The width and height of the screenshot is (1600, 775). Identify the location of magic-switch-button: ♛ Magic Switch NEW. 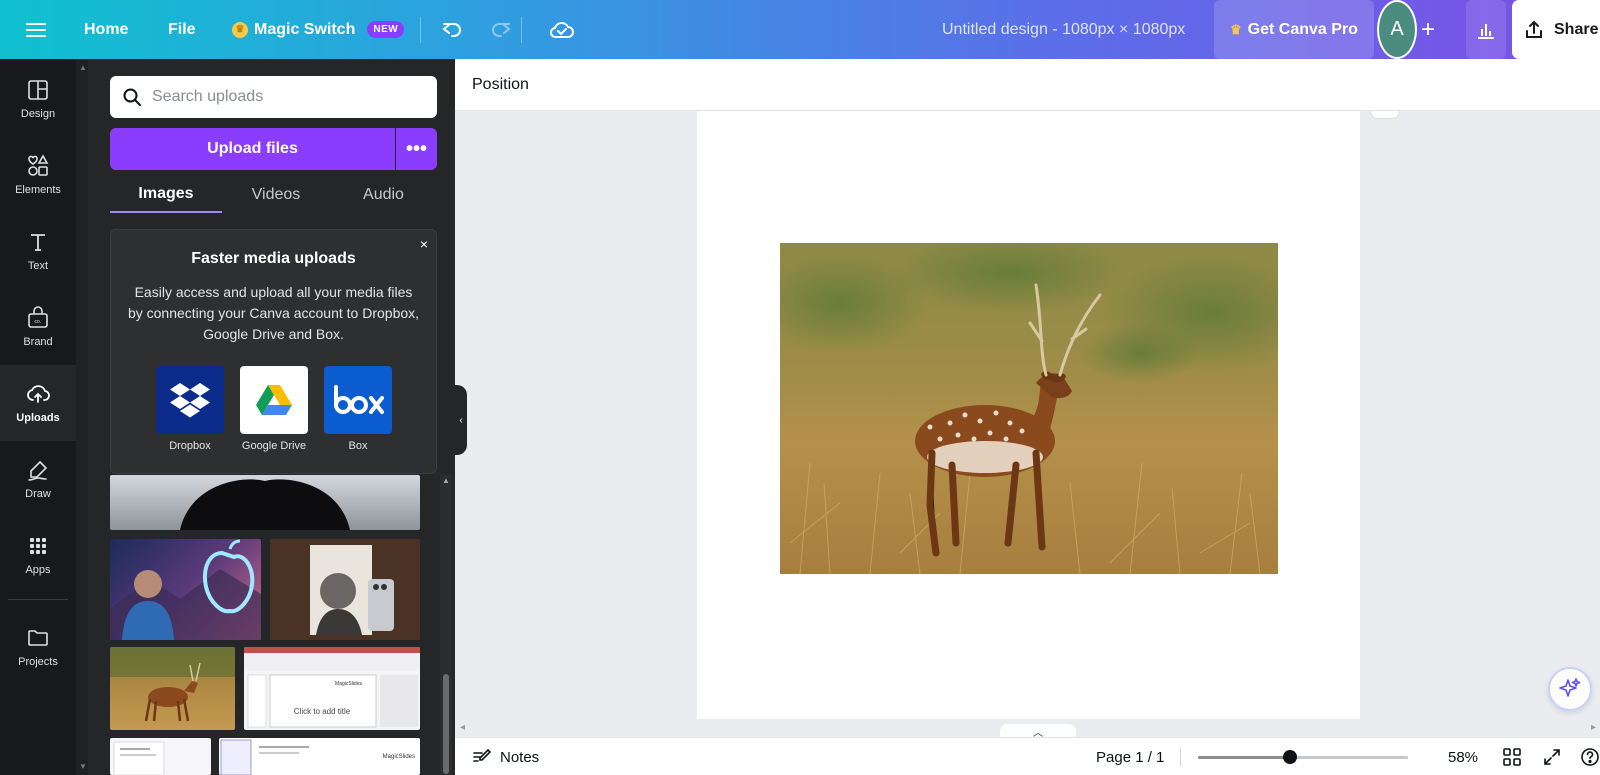
(318, 29).